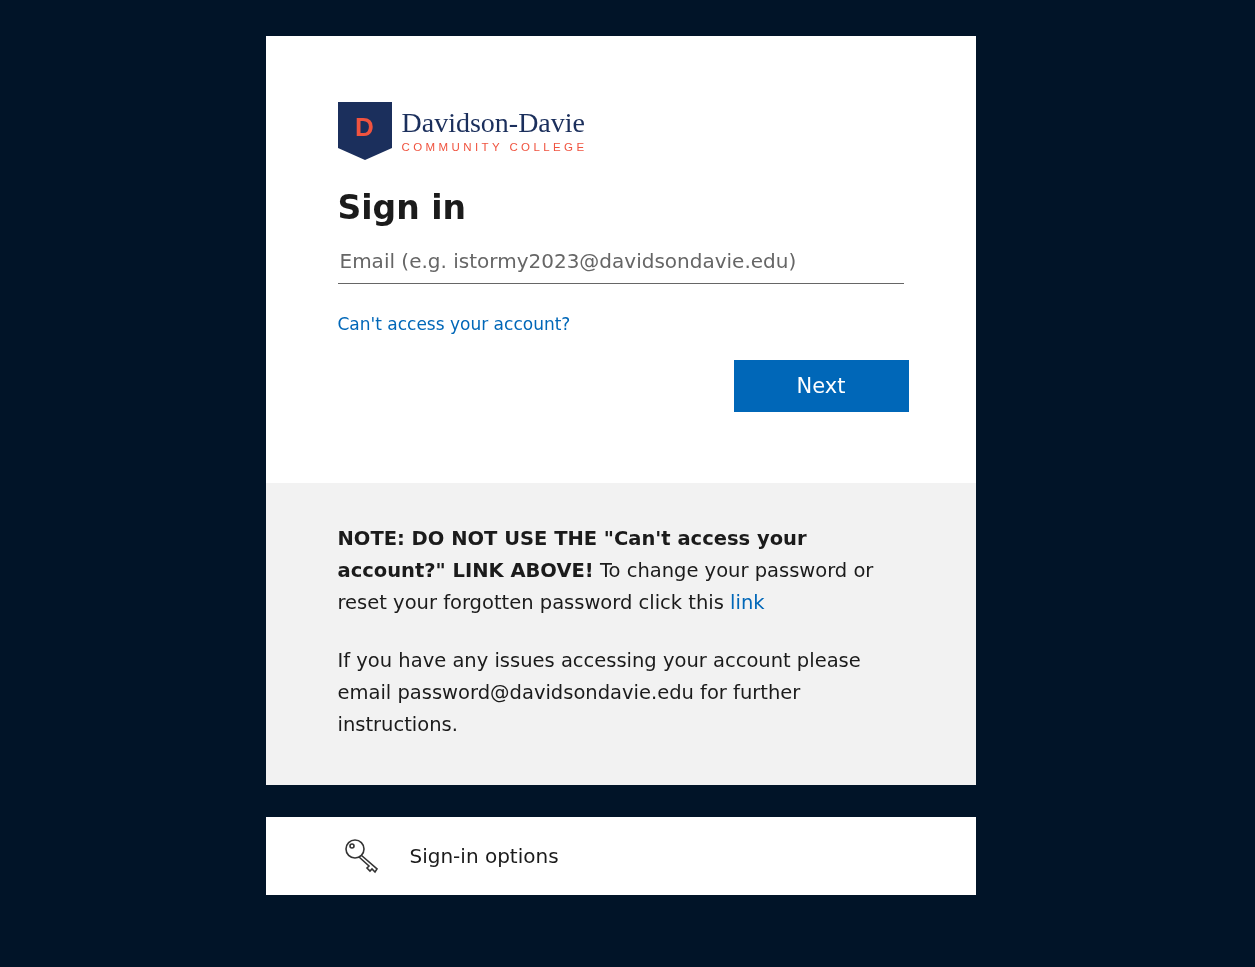  I want to click on college-subtitle: COMMUNITY COLLEGE, so click(494, 147).